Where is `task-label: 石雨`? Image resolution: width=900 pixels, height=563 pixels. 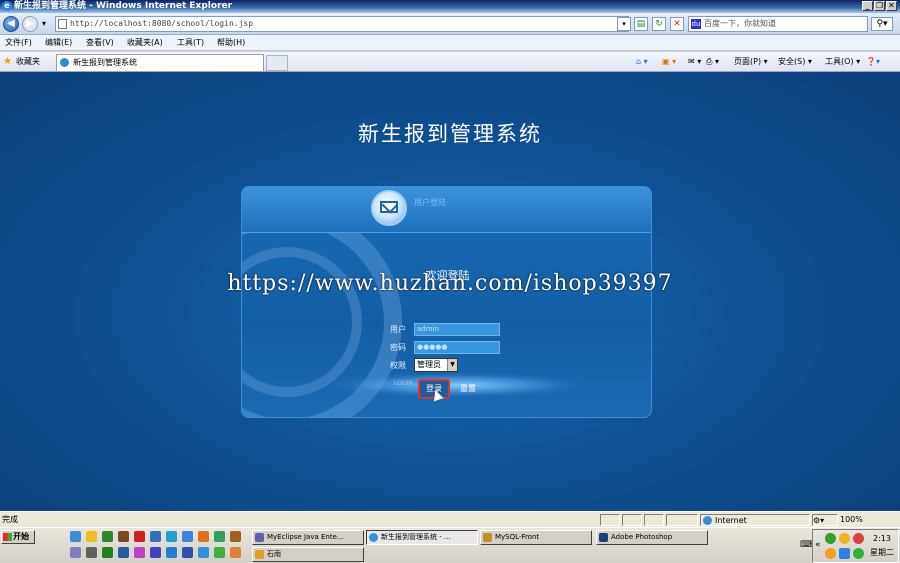
task-label: 石雨 is located at coordinates (274, 554).